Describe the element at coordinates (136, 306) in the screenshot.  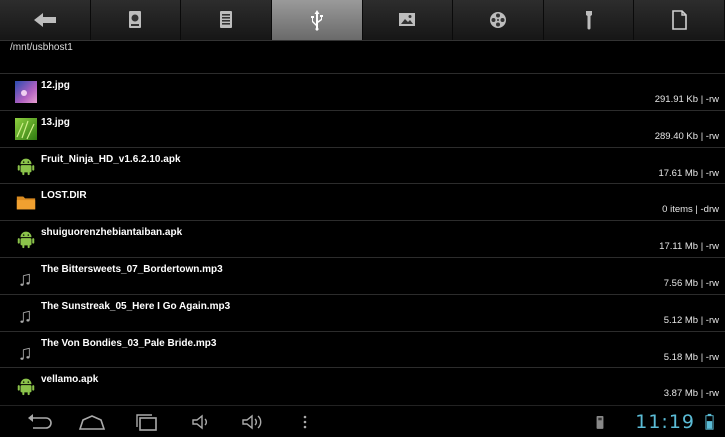
I see `file-name: The Sunstreak_05_Here I Go Again.mp3` at that location.